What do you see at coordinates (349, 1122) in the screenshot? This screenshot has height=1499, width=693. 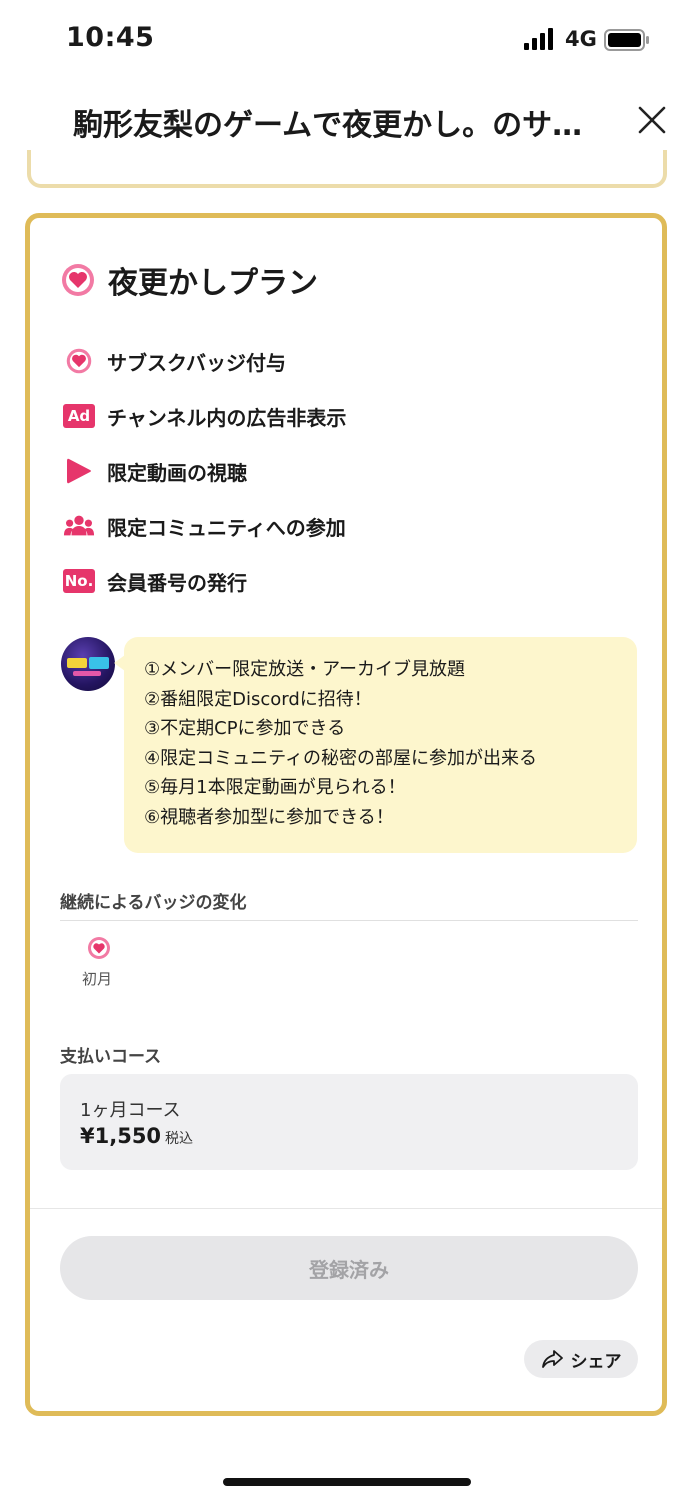 I see `course-option: 1ヶ月コース ¥1,550 税込` at bounding box center [349, 1122].